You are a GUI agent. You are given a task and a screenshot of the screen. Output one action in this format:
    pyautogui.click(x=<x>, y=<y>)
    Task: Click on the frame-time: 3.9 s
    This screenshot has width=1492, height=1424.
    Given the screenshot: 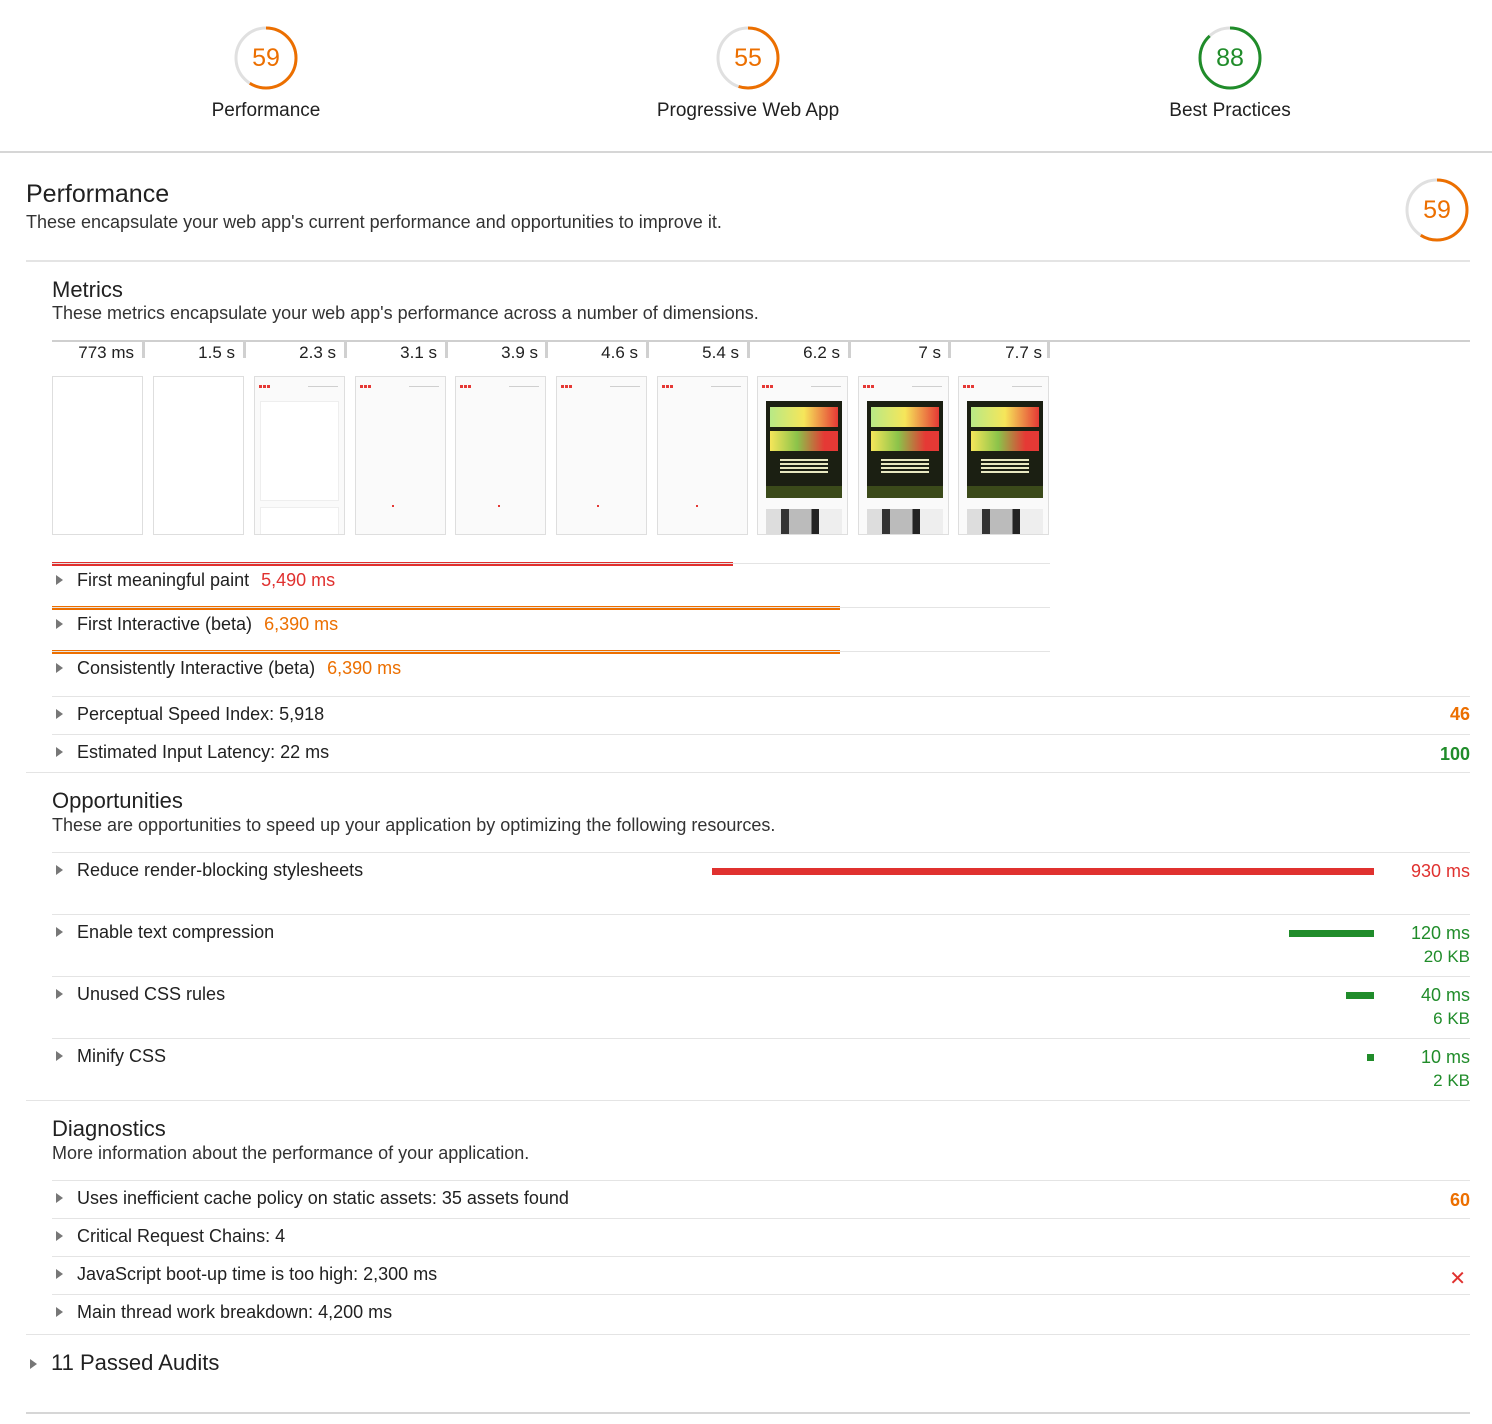 What is the action you would take?
    pyautogui.click(x=519, y=352)
    